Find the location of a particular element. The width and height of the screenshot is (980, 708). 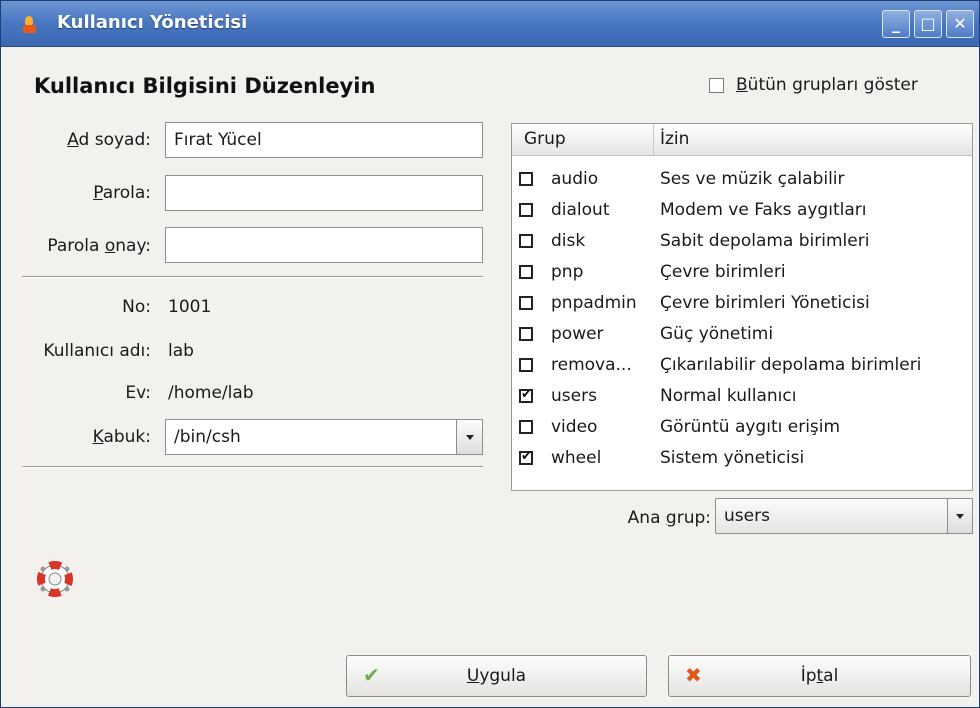

maximize-button: □ is located at coordinates (928, 24).